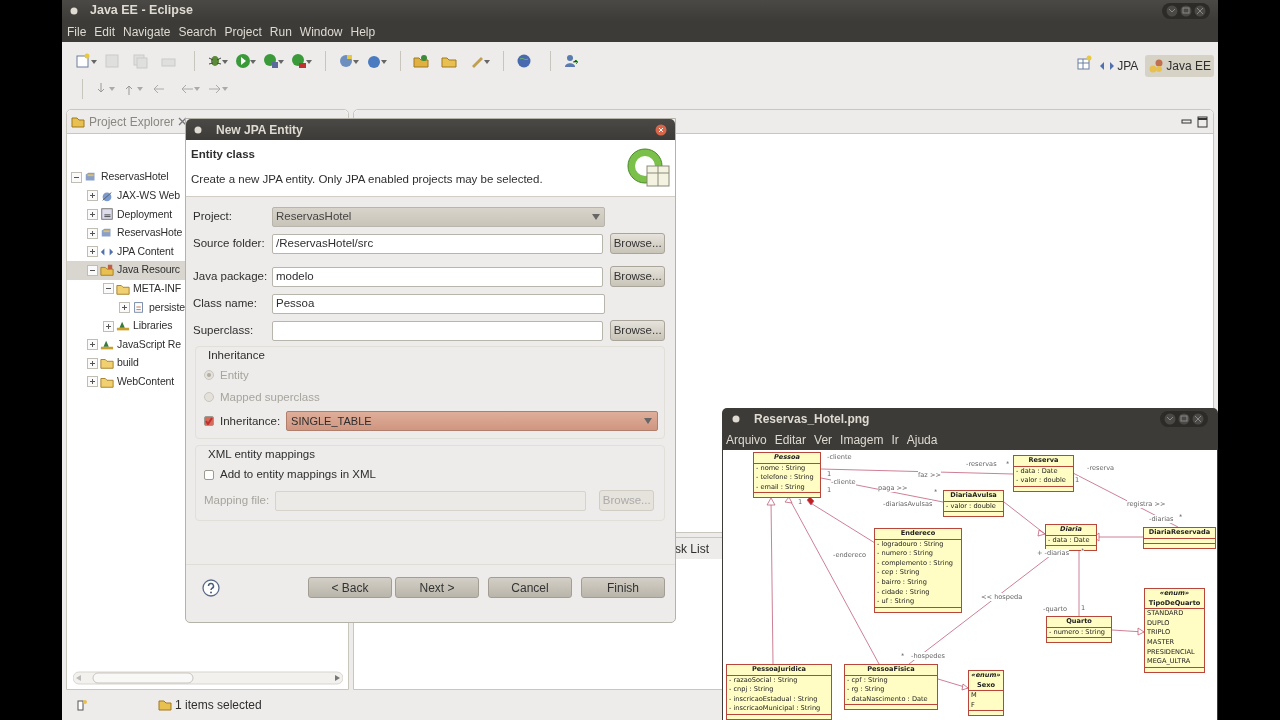  Describe the element at coordinates (237, 500) in the screenshot. I see `field-label: Mapping file:` at that location.